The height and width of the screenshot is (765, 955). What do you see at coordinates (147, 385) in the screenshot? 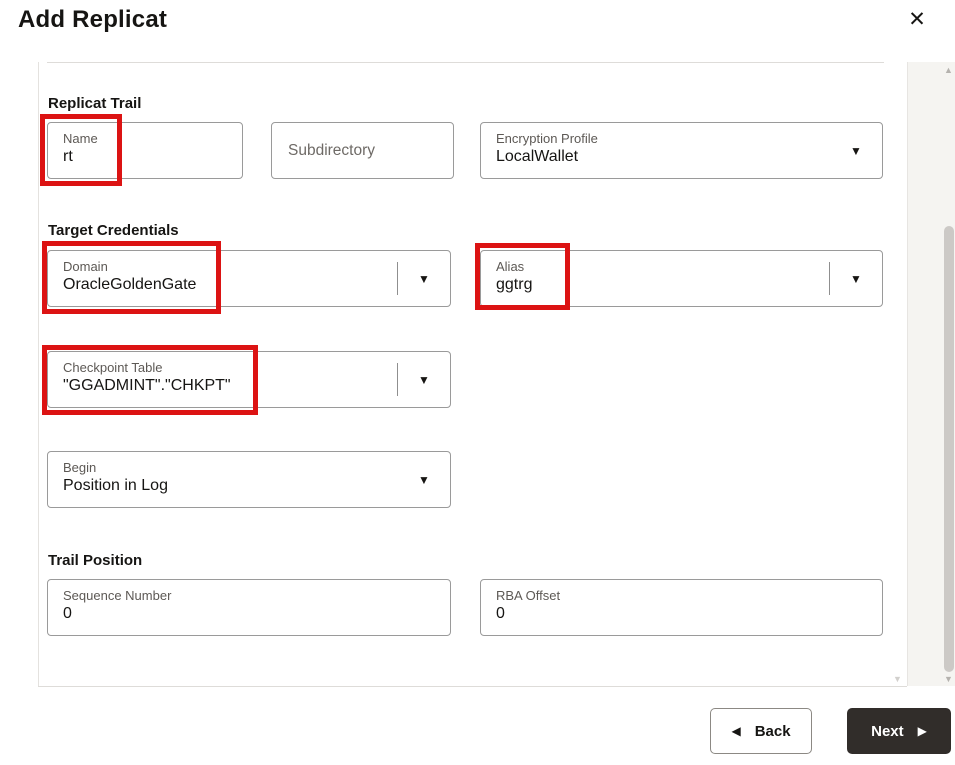
I see `checkpoint-table-value: "GGADMINT"."CHKPT"` at bounding box center [147, 385].